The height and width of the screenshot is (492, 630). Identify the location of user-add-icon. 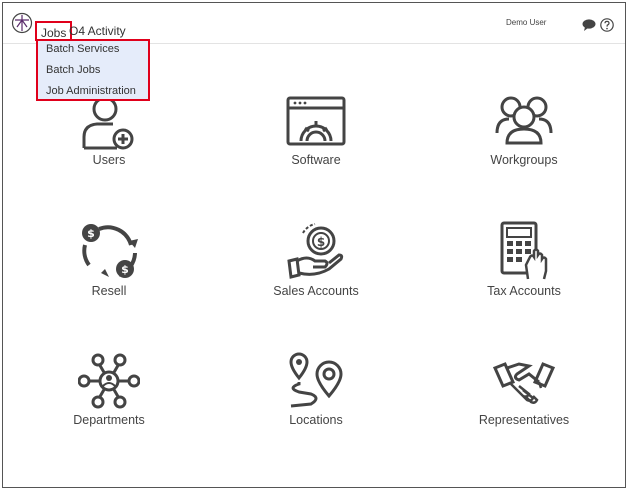
(108, 123).